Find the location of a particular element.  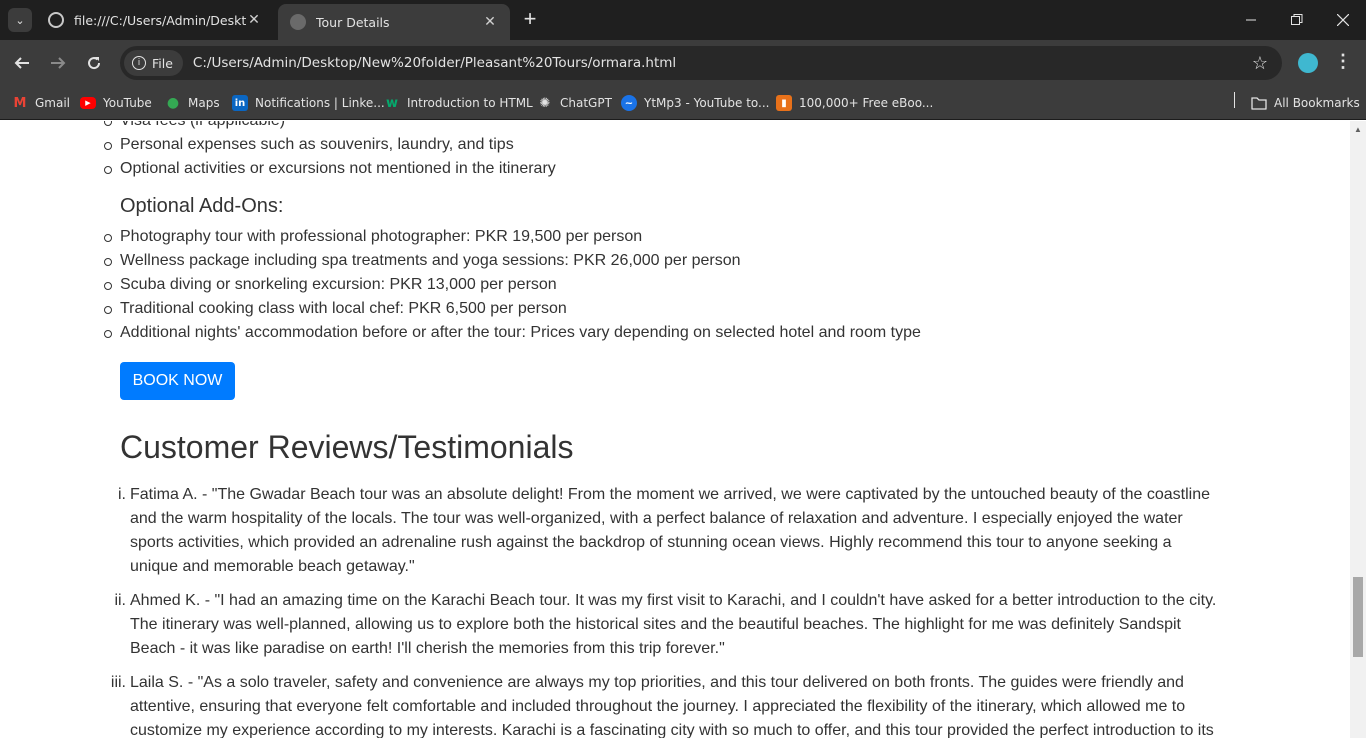

profile-avatar is located at coordinates (1308, 63).